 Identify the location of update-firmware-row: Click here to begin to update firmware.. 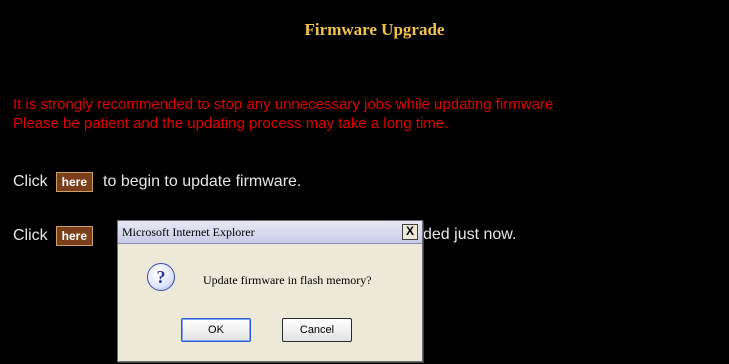
(157, 182).